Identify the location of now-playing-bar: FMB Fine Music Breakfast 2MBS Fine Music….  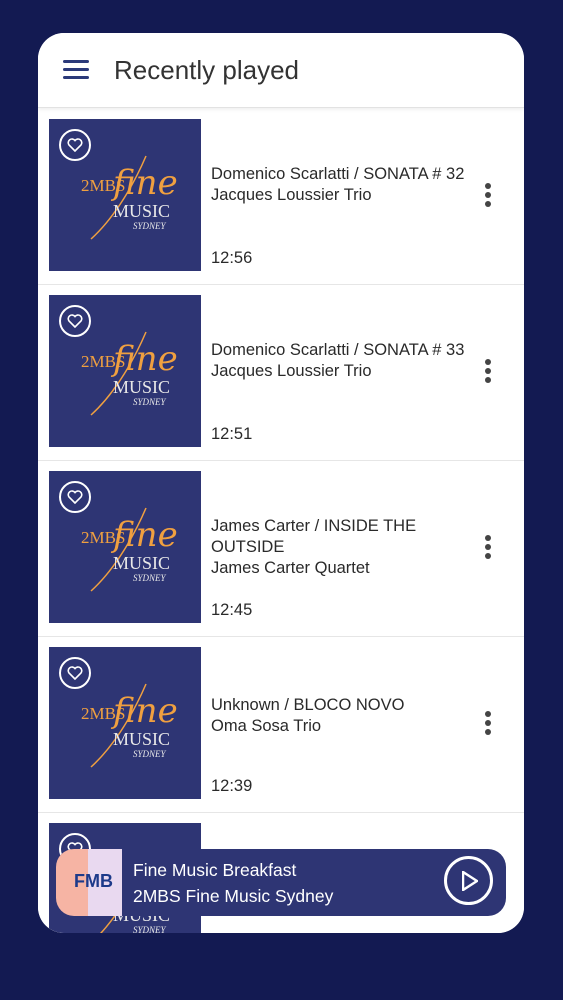
(281, 882).